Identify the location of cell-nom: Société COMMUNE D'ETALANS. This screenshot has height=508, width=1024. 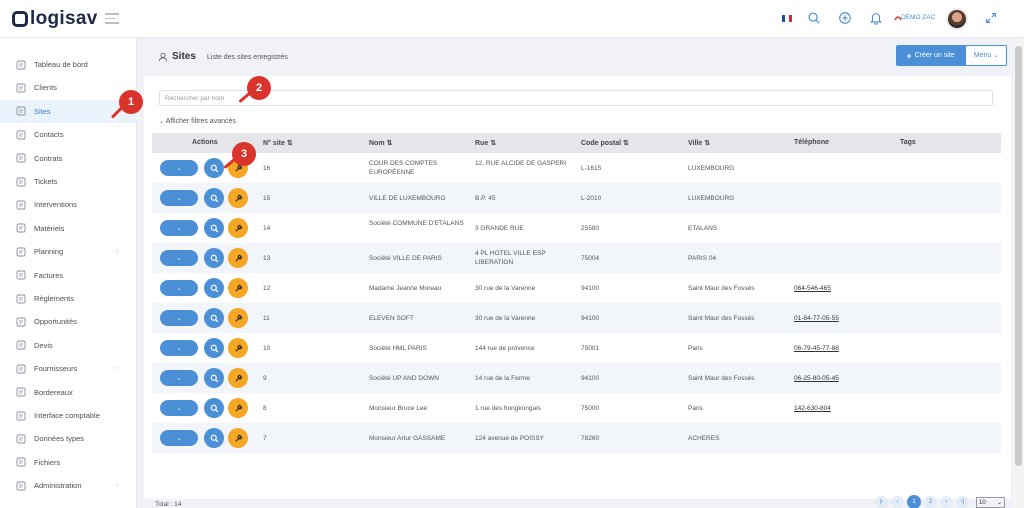
(416, 223).